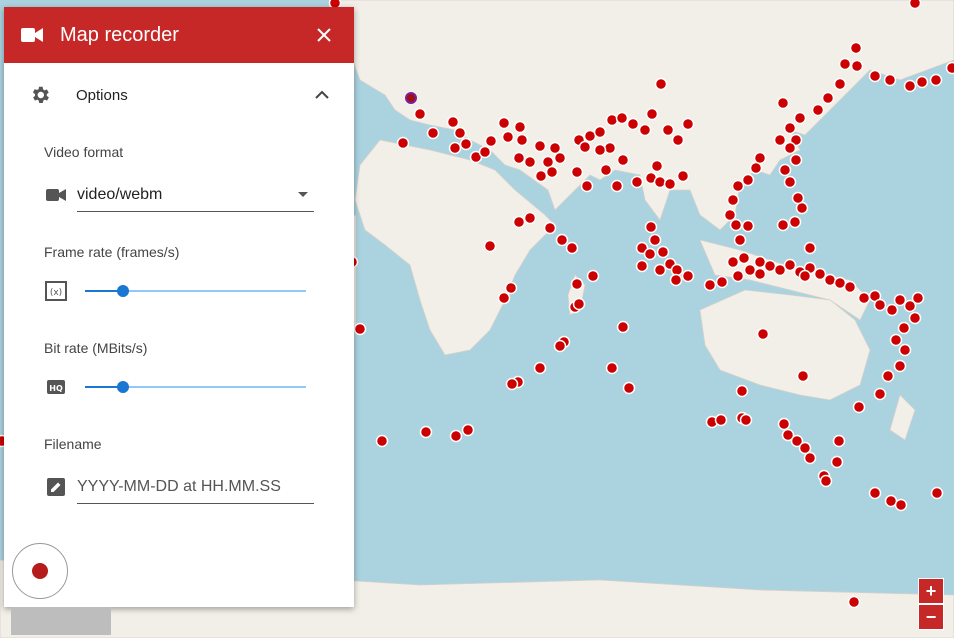 This screenshot has width=954, height=638. I want to click on frame-rate-thumb, so click(122, 291).